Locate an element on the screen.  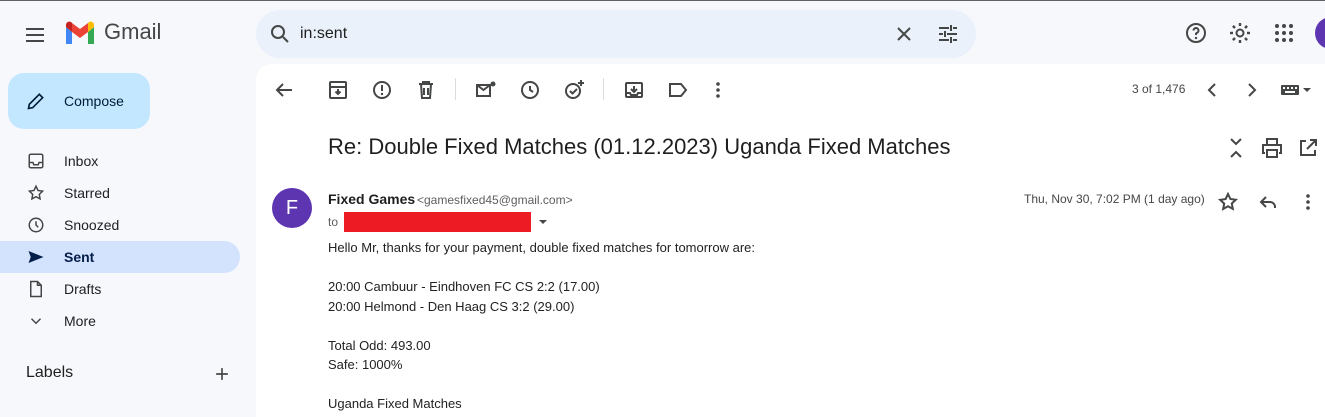
add-task-icon is located at coordinates (574, 90).